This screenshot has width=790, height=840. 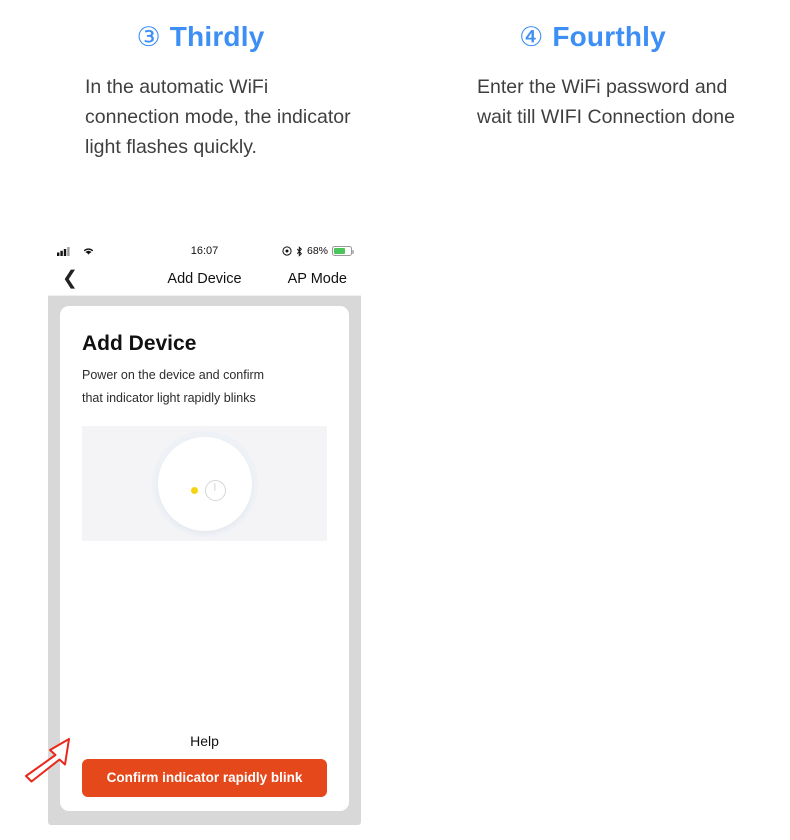 I want to click on alarm-icon, so click(x=287, y=251).